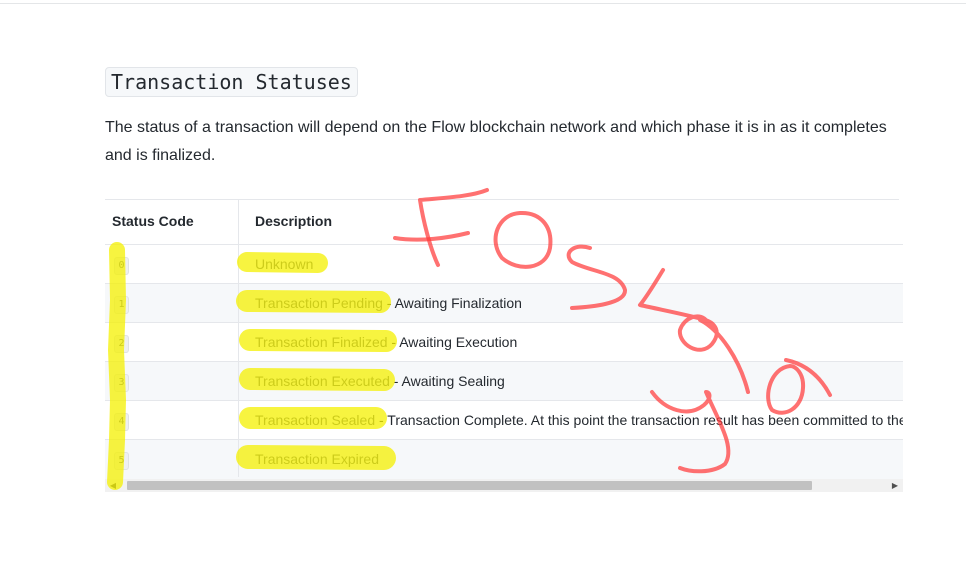 Image resolution: width=966 pixels, height=566 pixels. What do you see at coordinates (121, 461) in the screenshot?
I see `status-code-chip: 5` at bounding box center [121, 461].